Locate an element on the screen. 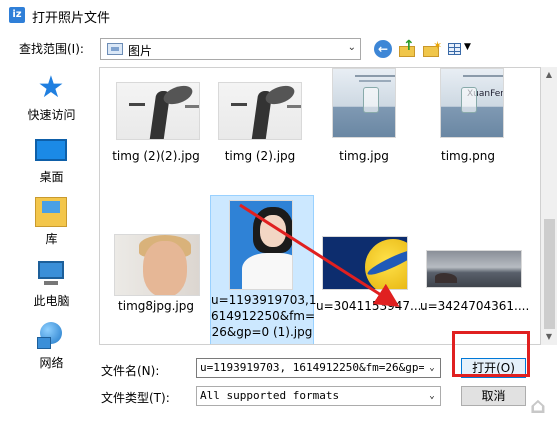 Image resolution: width=557 pixels, height=430 pixels. computer-icon is located at coordinates (51, 274).